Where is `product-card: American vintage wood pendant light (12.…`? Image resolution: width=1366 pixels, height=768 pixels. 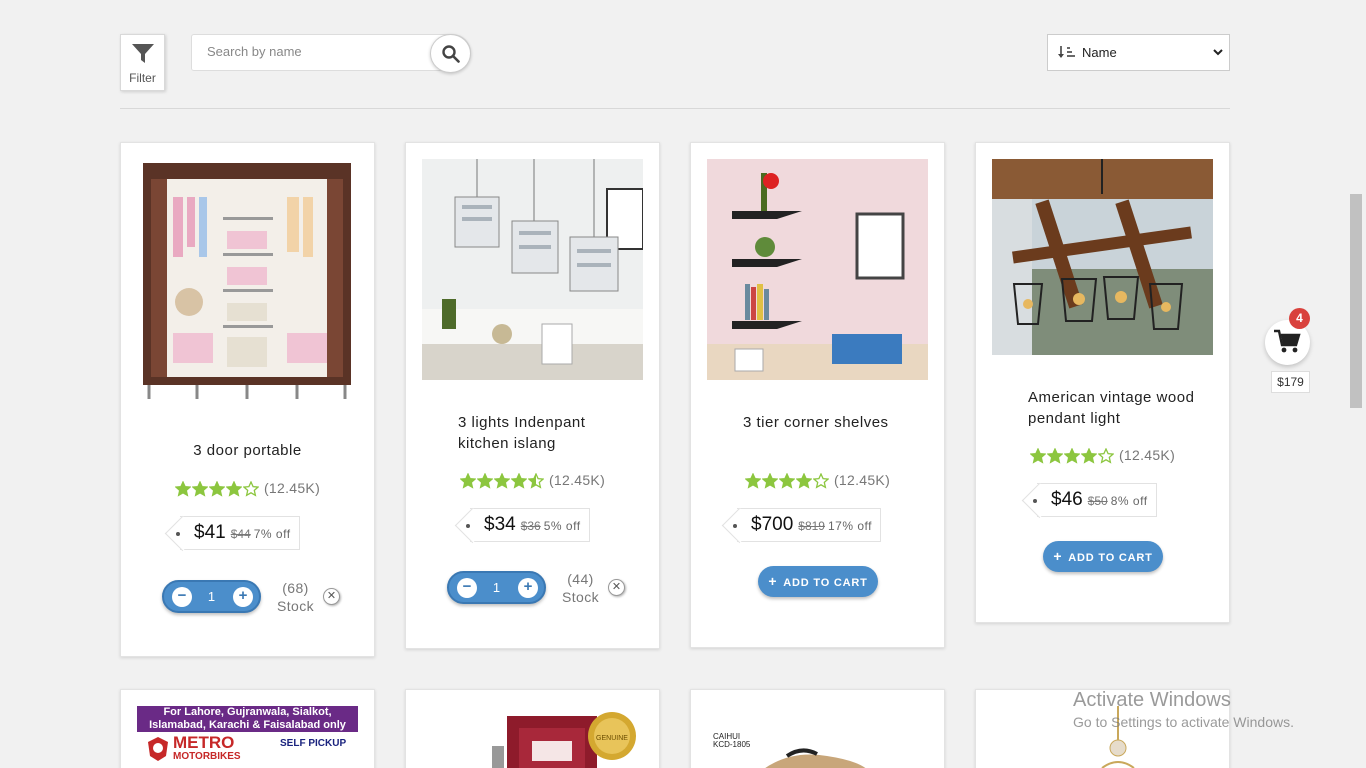
product-card: American vintage wood pendant light (12.… is located at coordinates (1102, 382).